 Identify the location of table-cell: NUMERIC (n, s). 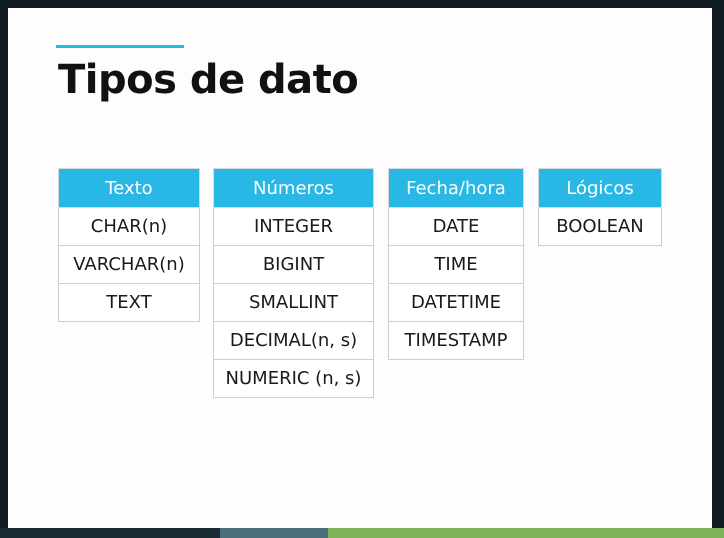
(293, 378).